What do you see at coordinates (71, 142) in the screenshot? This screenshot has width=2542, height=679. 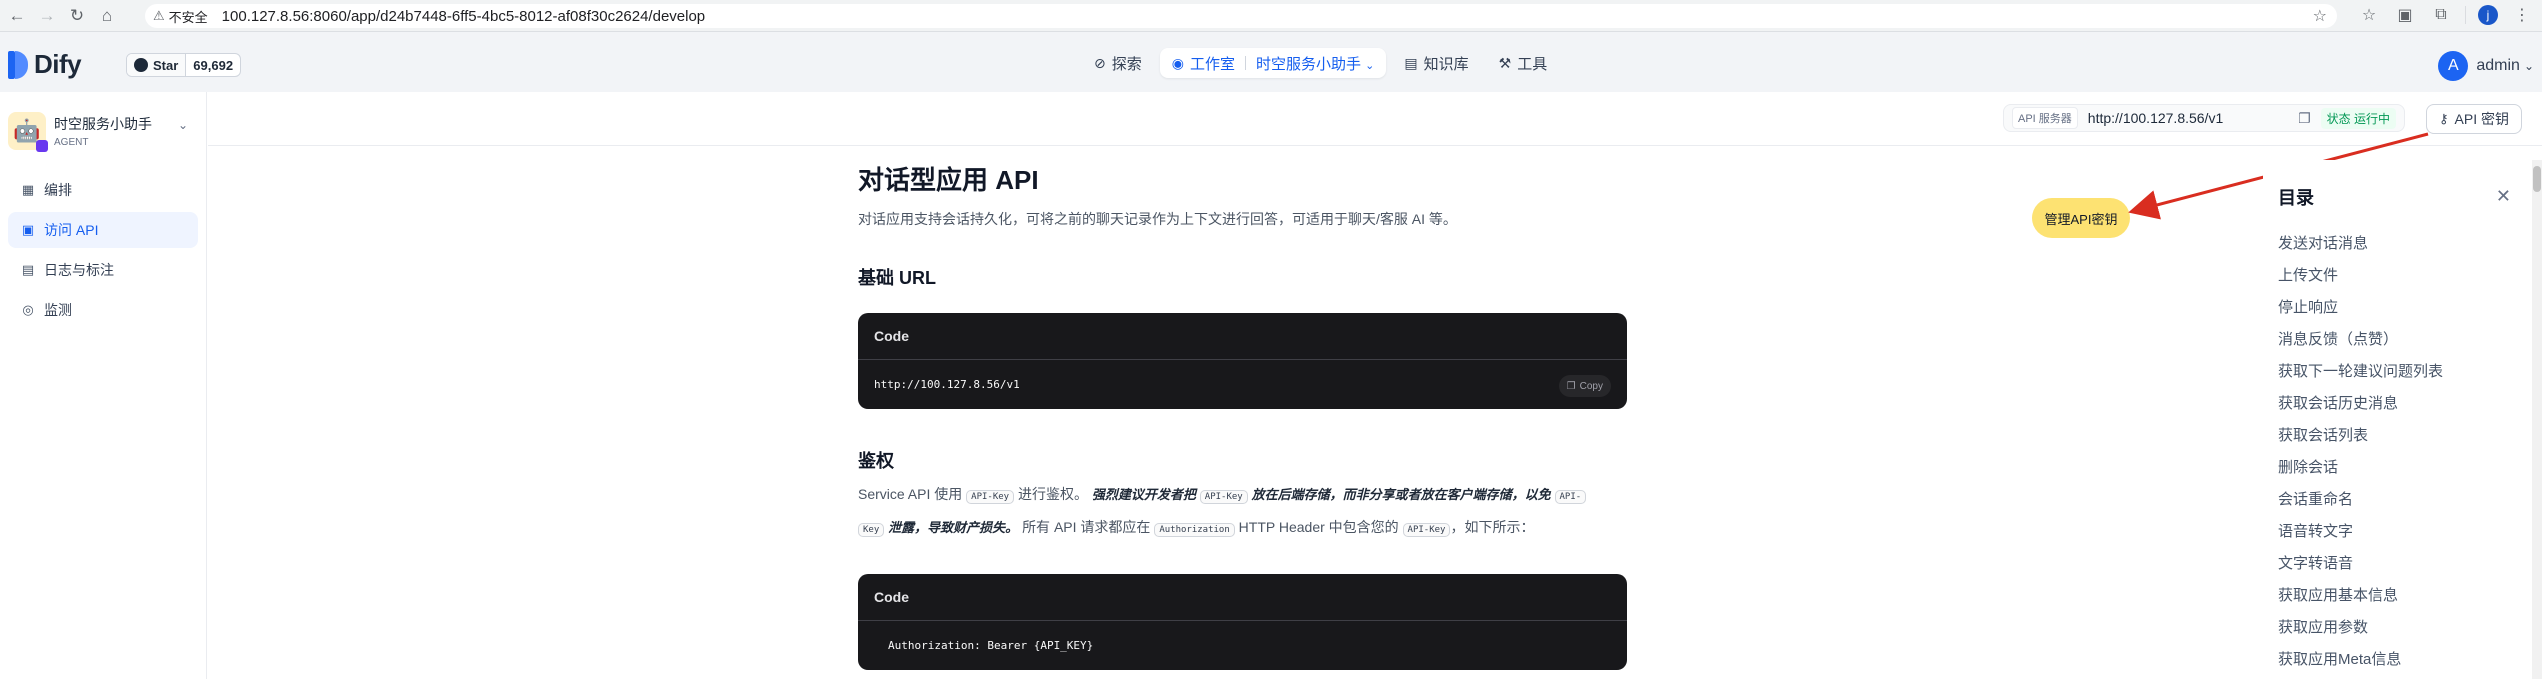 I see `app-type: AGENT` at bounding box center [71, 142].